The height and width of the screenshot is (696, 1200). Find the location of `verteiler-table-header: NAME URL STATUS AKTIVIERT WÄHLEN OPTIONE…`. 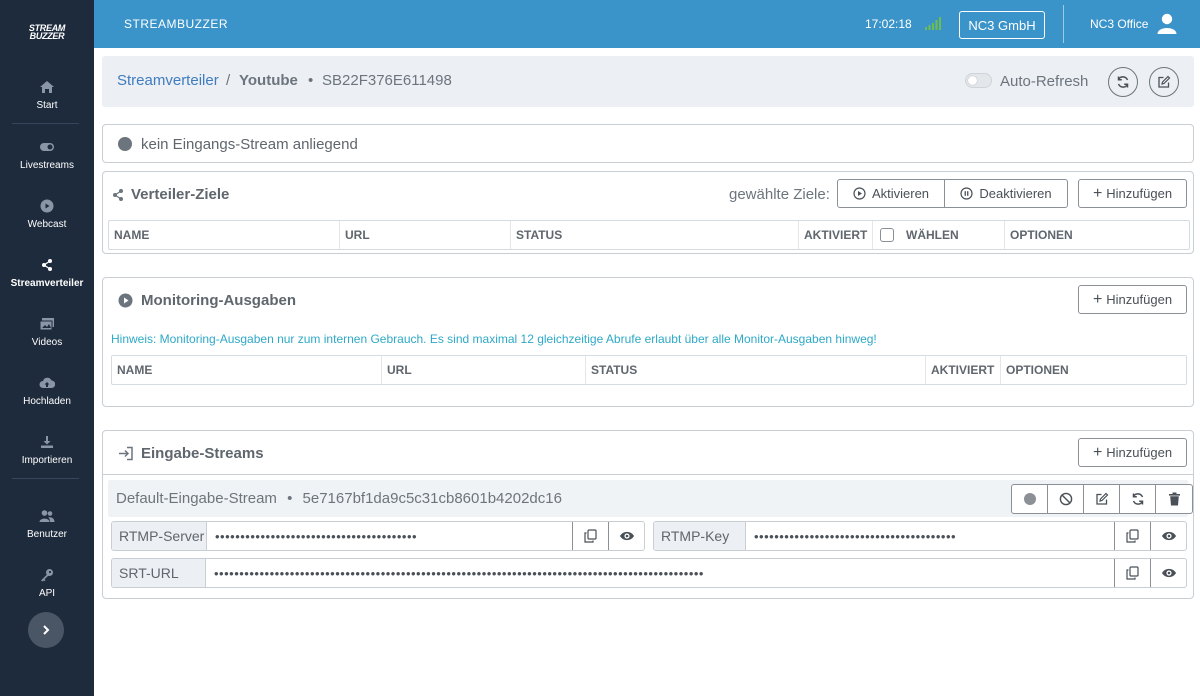

verteiler-table-header: NAME URL STATUS AKTIVIERT WÄHLEN OPTIONE… is located at coordinates (649, 235).